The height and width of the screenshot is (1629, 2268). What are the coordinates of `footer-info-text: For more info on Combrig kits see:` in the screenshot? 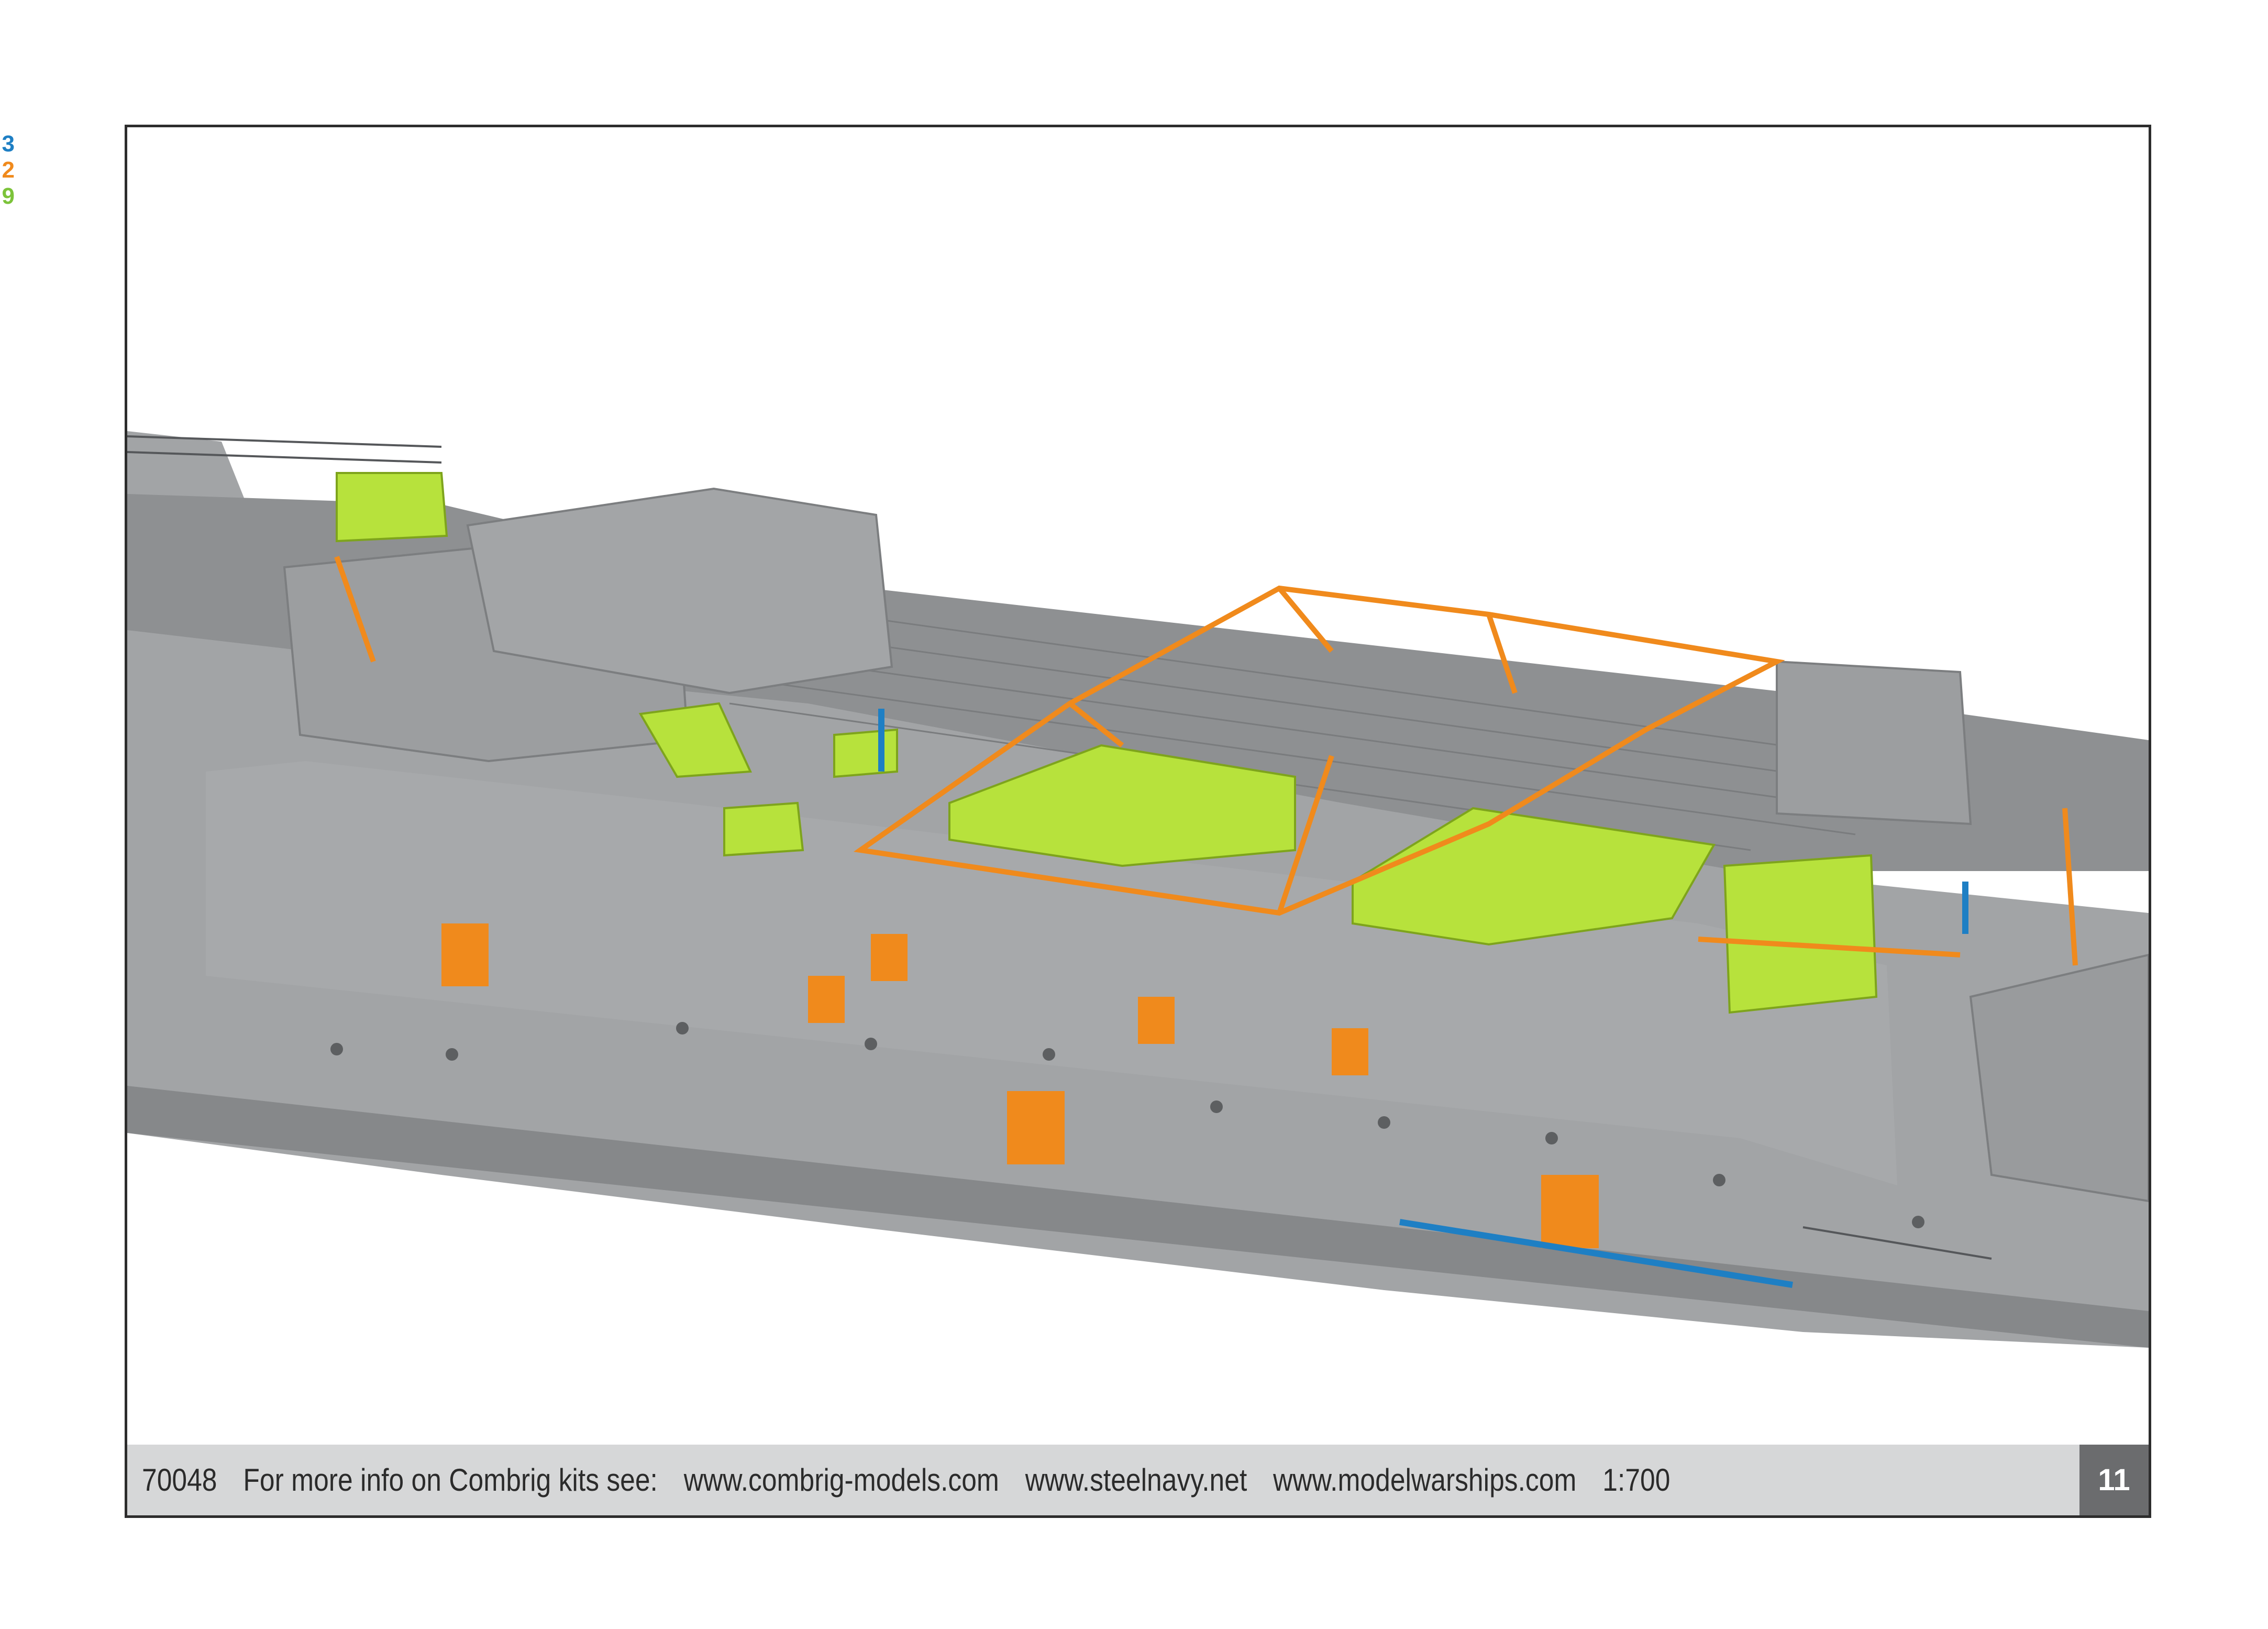 It's located at (450, 1480).